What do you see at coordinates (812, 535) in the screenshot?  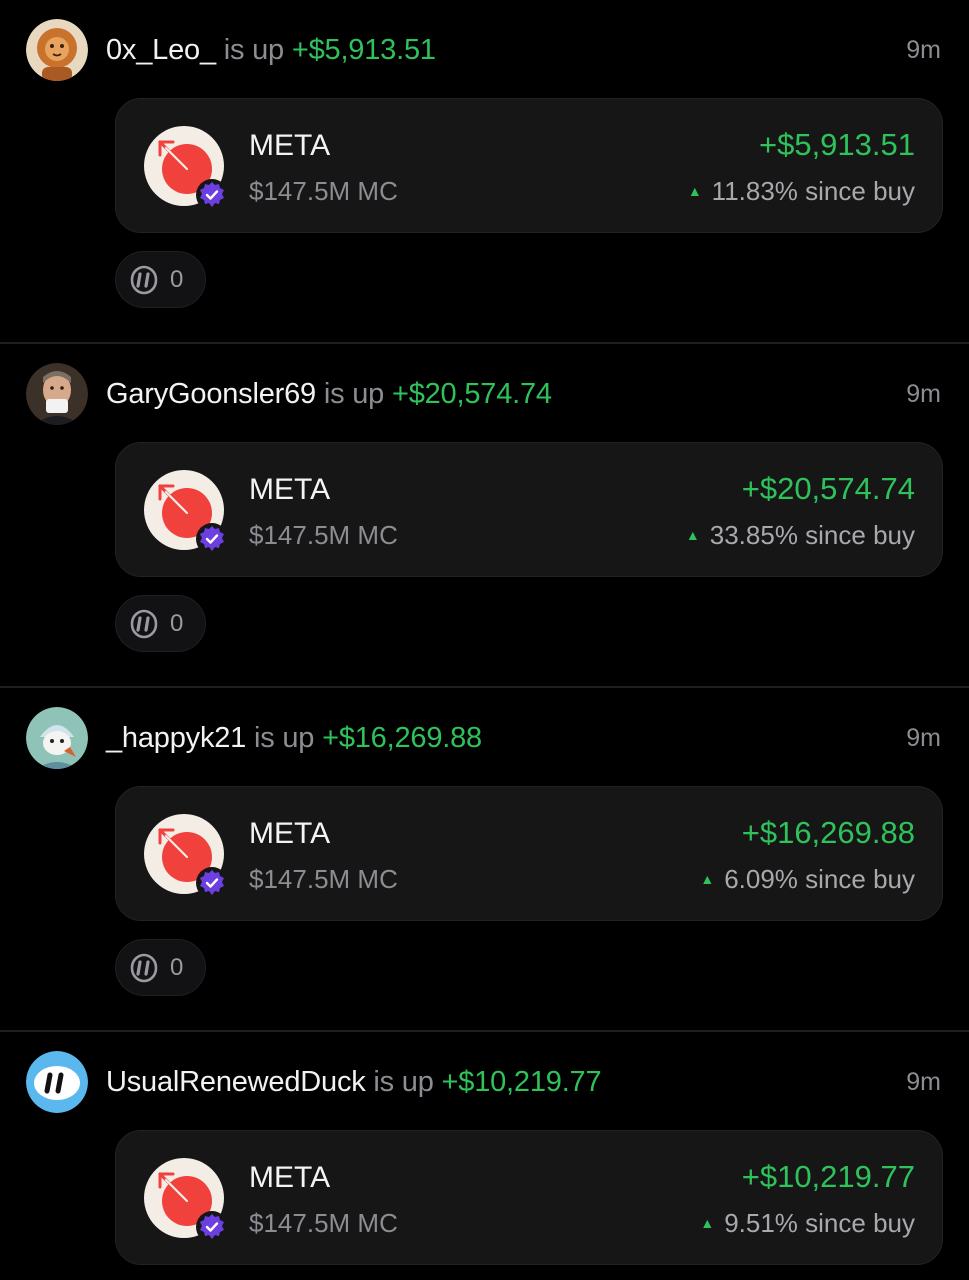 I see `change-text: 33.85% since buy` at bounding box center [812, 535].